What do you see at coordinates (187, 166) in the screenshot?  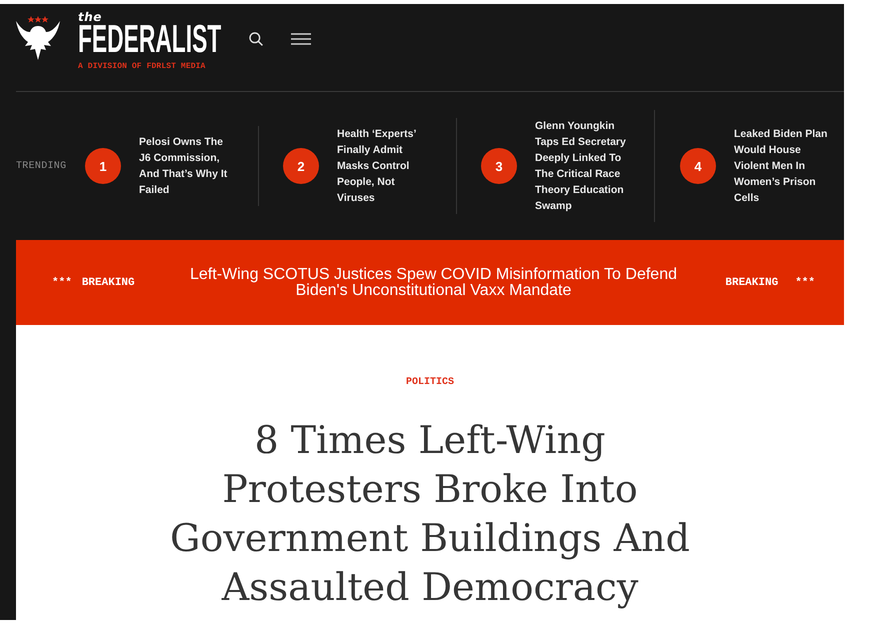 I see `trending-headline-link: Pelosi Owns The J6 Commission, And That’s Why It Failed` at bounding box center [187, 166].